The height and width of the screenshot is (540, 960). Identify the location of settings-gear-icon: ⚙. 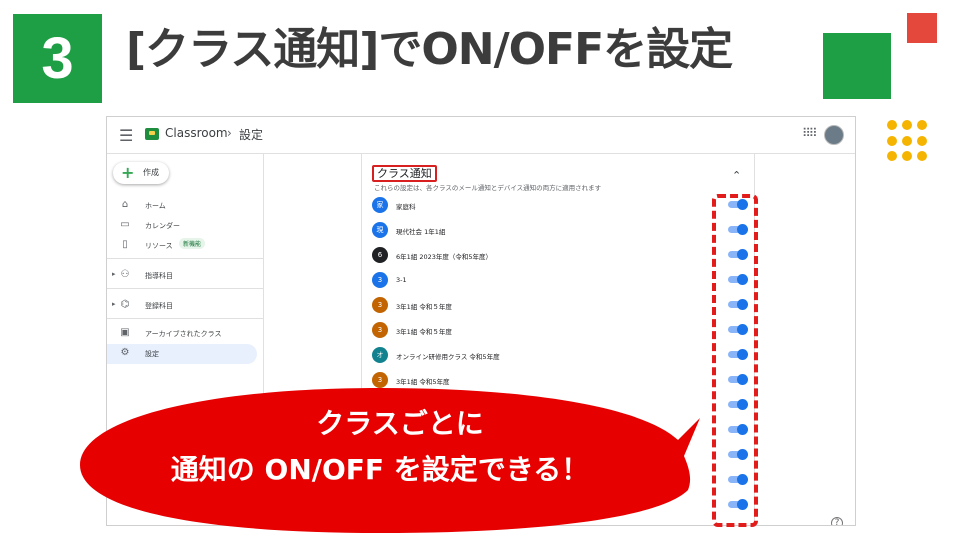
(125, 352).